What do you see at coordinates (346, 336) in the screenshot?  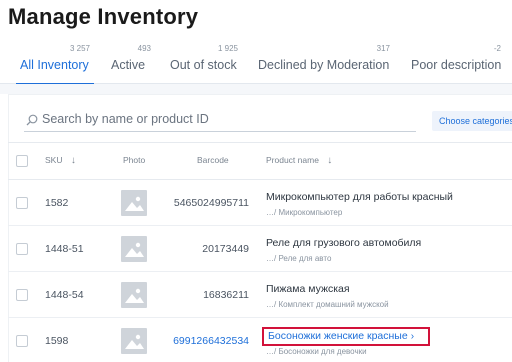 I see `highlight-box` at bounding box center [346, 336].